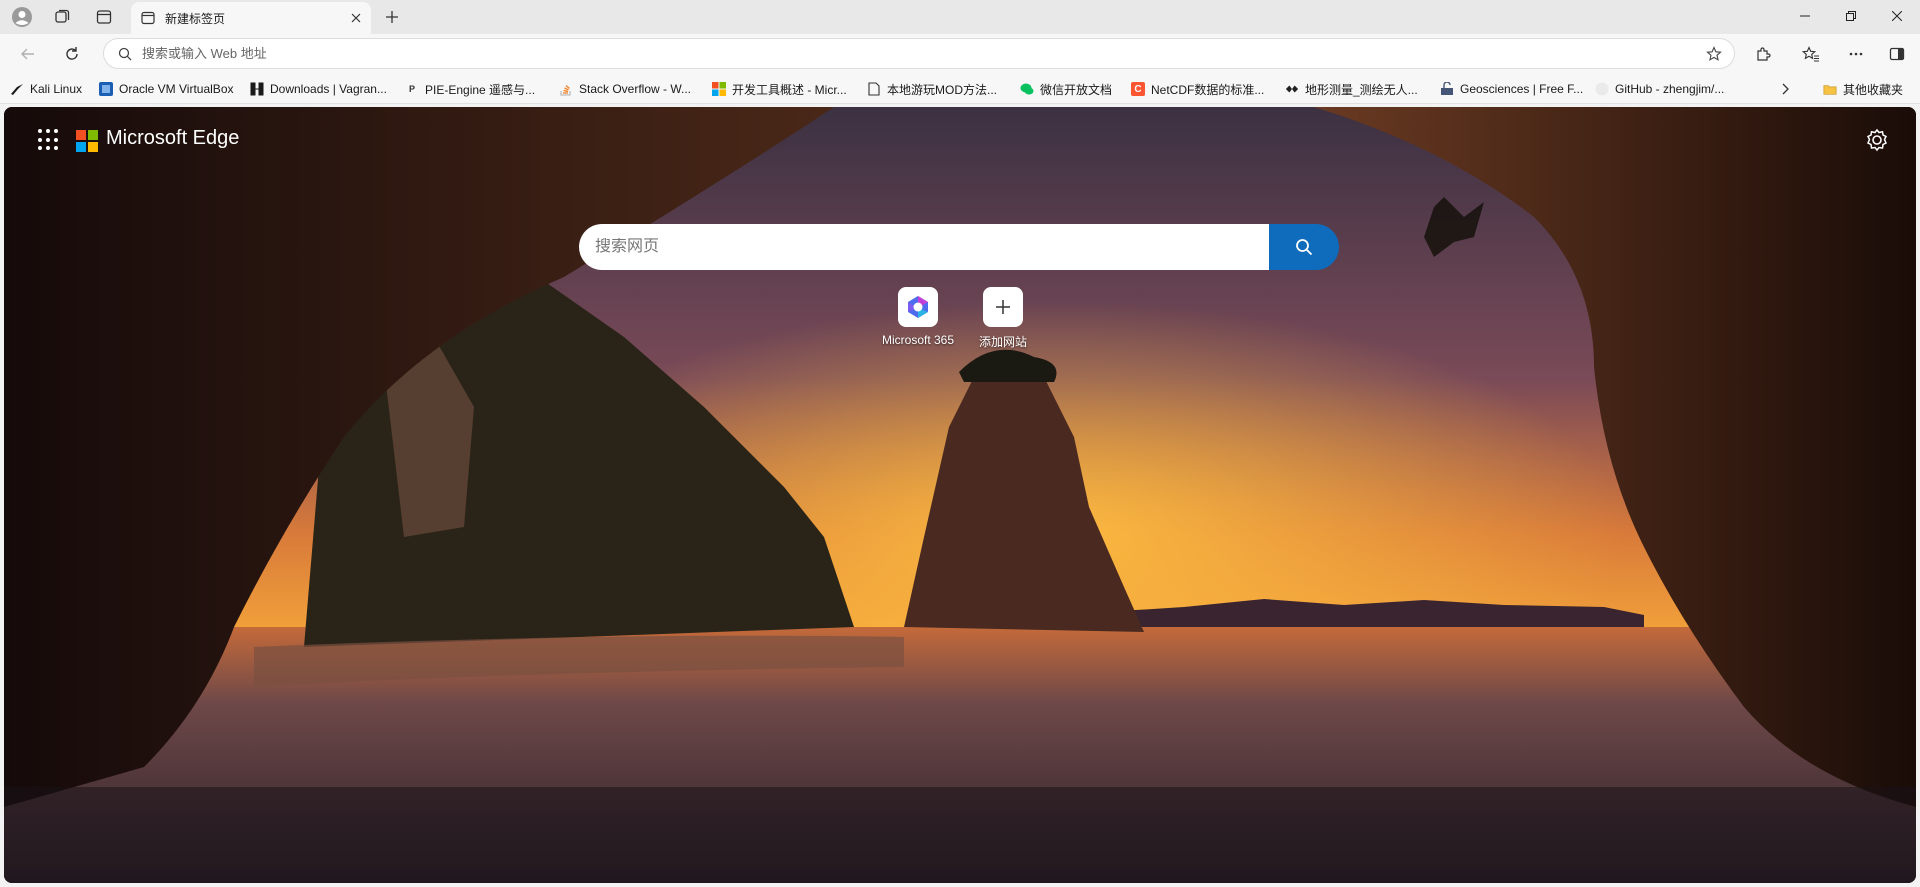 Image resolution: width=1920 pixels, height=887 pixels. I want to click on workspaces-button, so click(62, 17).